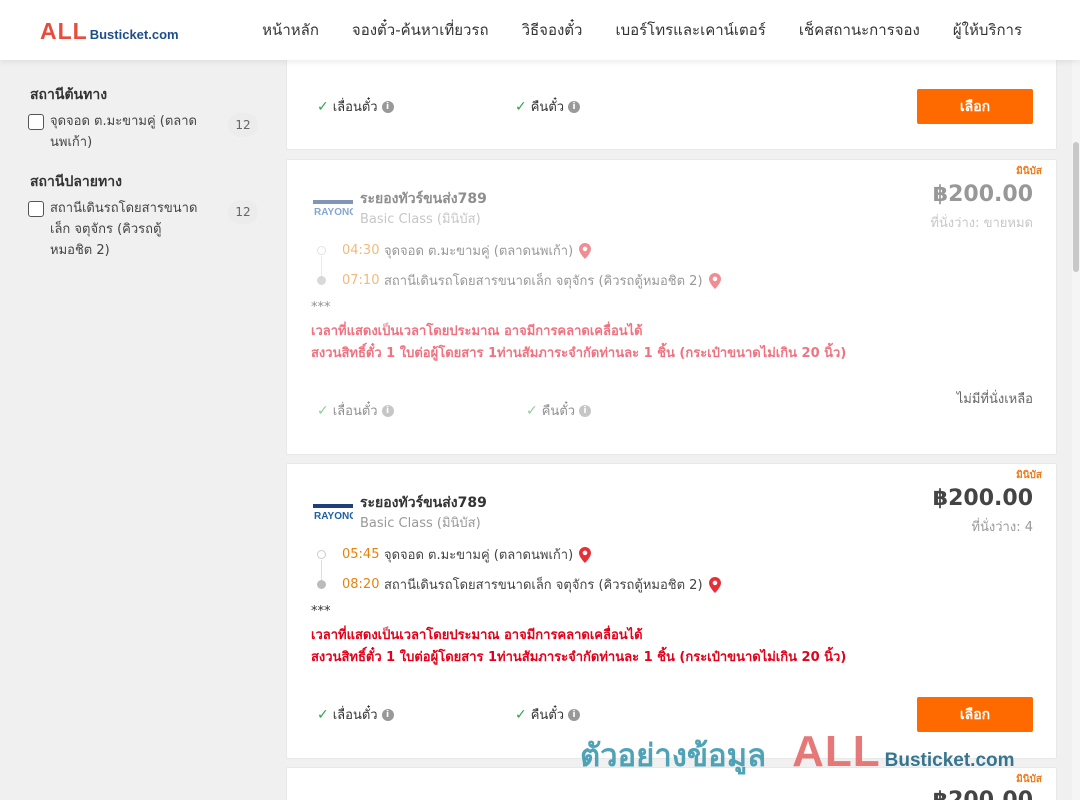 Image resolution: width=1080 pixels, height=800 pixels. Describe the element at coordinates (36, 209) in the screenshot. I see `destination-checkbox` at that location.